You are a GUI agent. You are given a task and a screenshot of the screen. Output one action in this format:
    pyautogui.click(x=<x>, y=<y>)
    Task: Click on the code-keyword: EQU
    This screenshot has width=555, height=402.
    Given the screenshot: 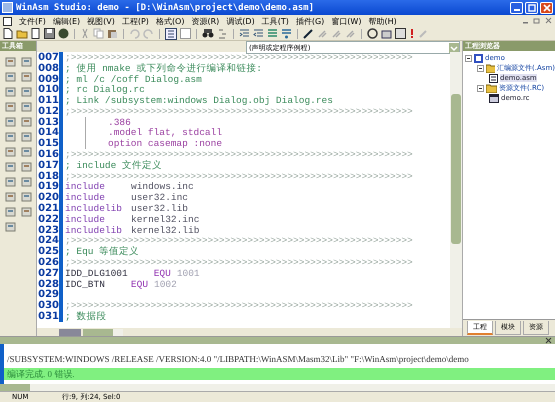 What is the action you would take?
    pyautogui.click(x=139, y=284)
    